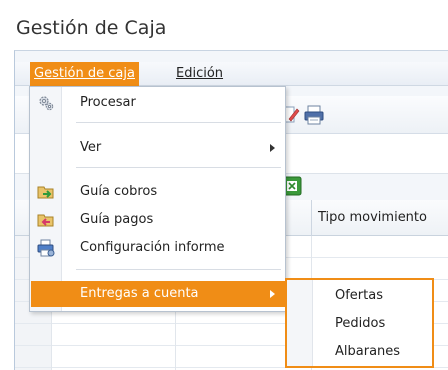  I want to click on menu-item-guia-pagos: Guía pagos, so click(158, 220).